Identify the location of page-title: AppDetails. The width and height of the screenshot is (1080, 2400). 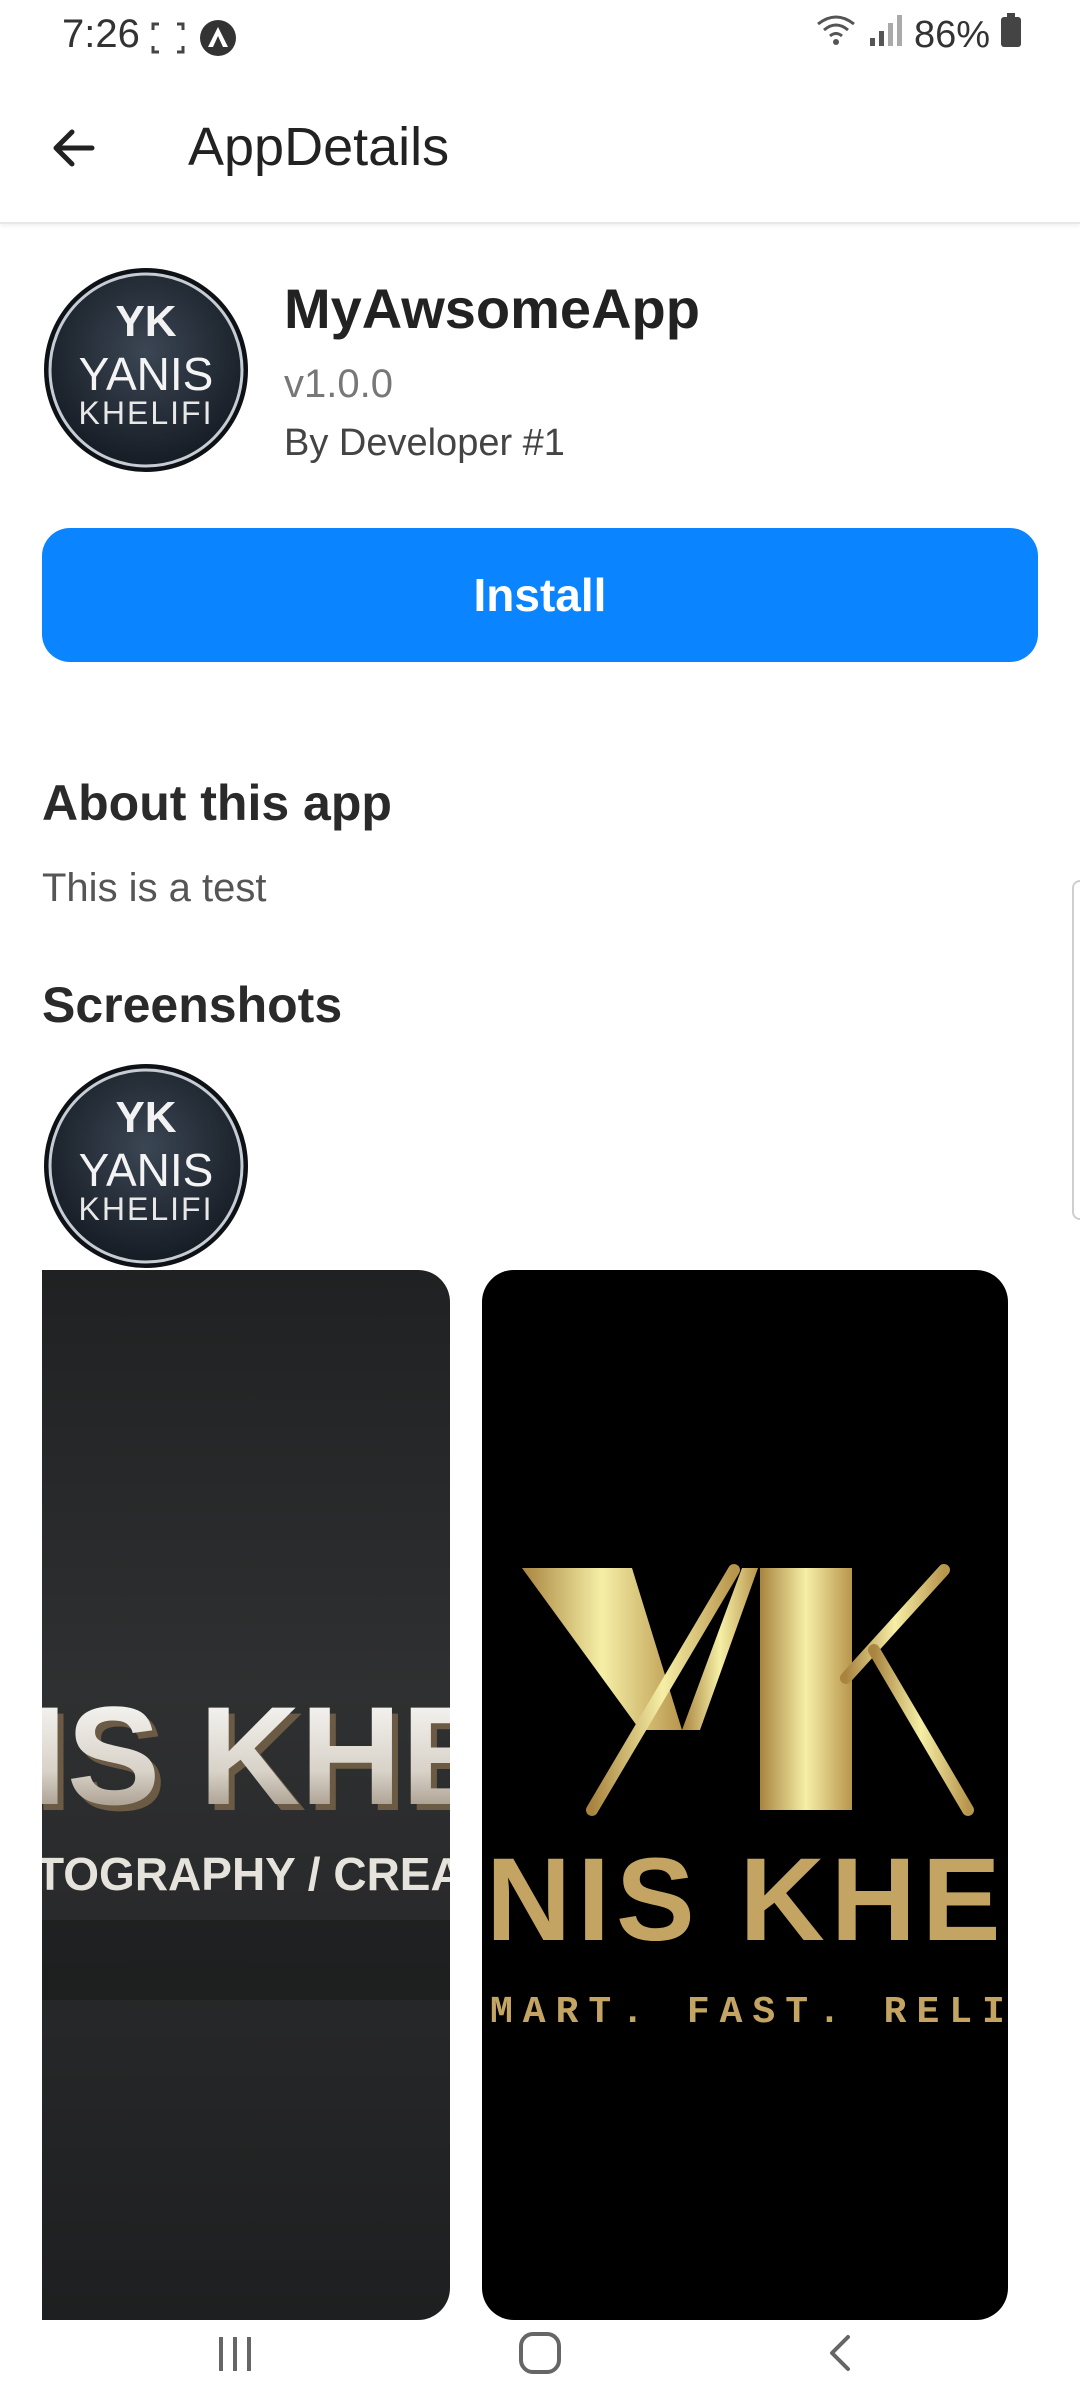
(319, 147).